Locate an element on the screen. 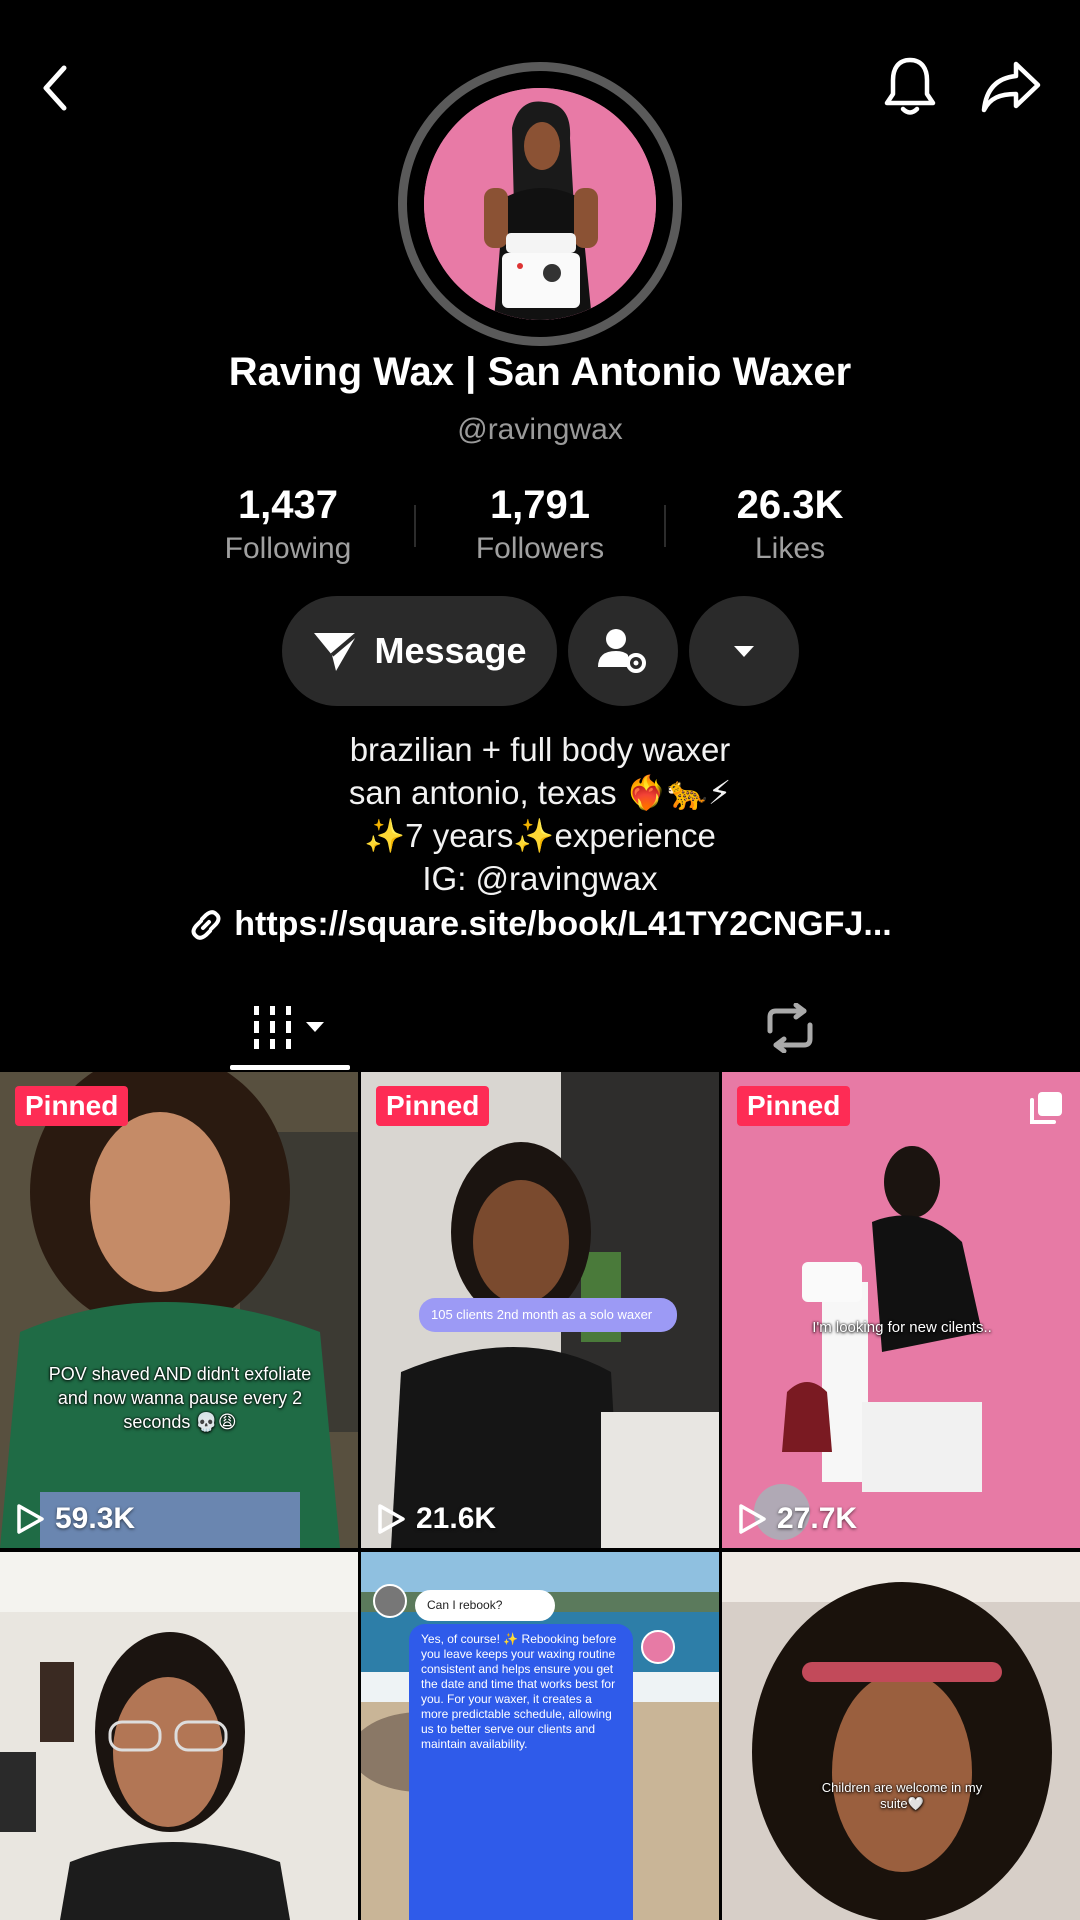 This screenshot has width=1080, height=1920. tab-reposts is located at coordinates (790, 1028).